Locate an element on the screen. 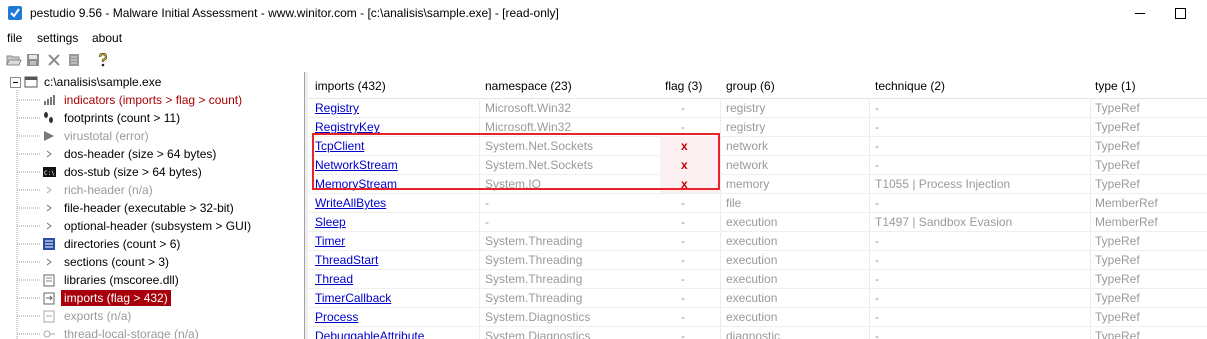  menu-settings: settings is located at coordinates (57, 38).